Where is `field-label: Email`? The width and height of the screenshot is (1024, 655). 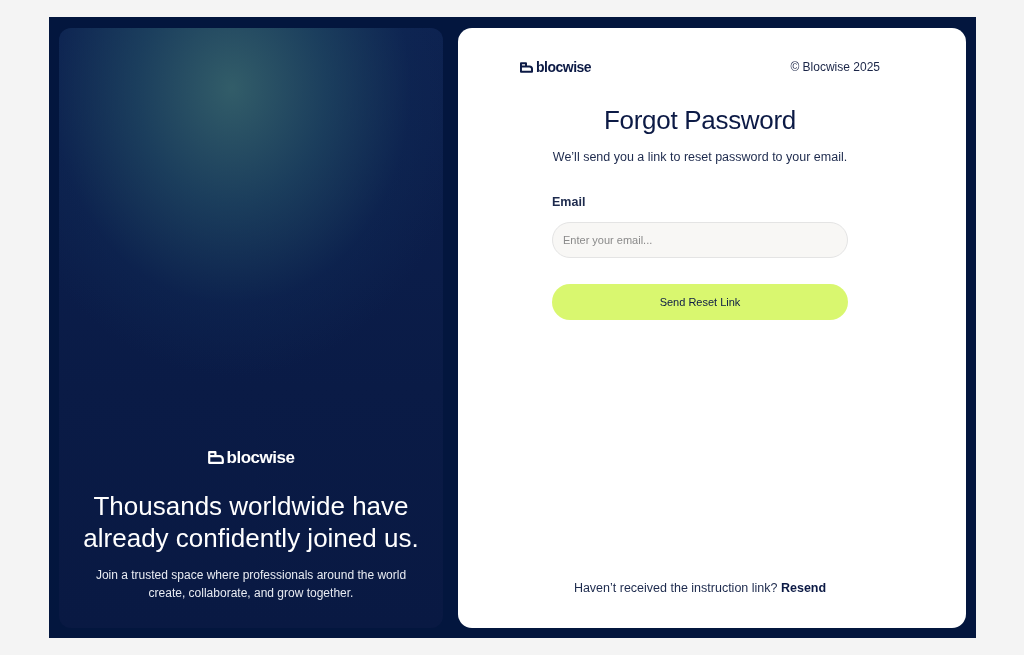
field-label: Email is located at coordinates (569, 202).